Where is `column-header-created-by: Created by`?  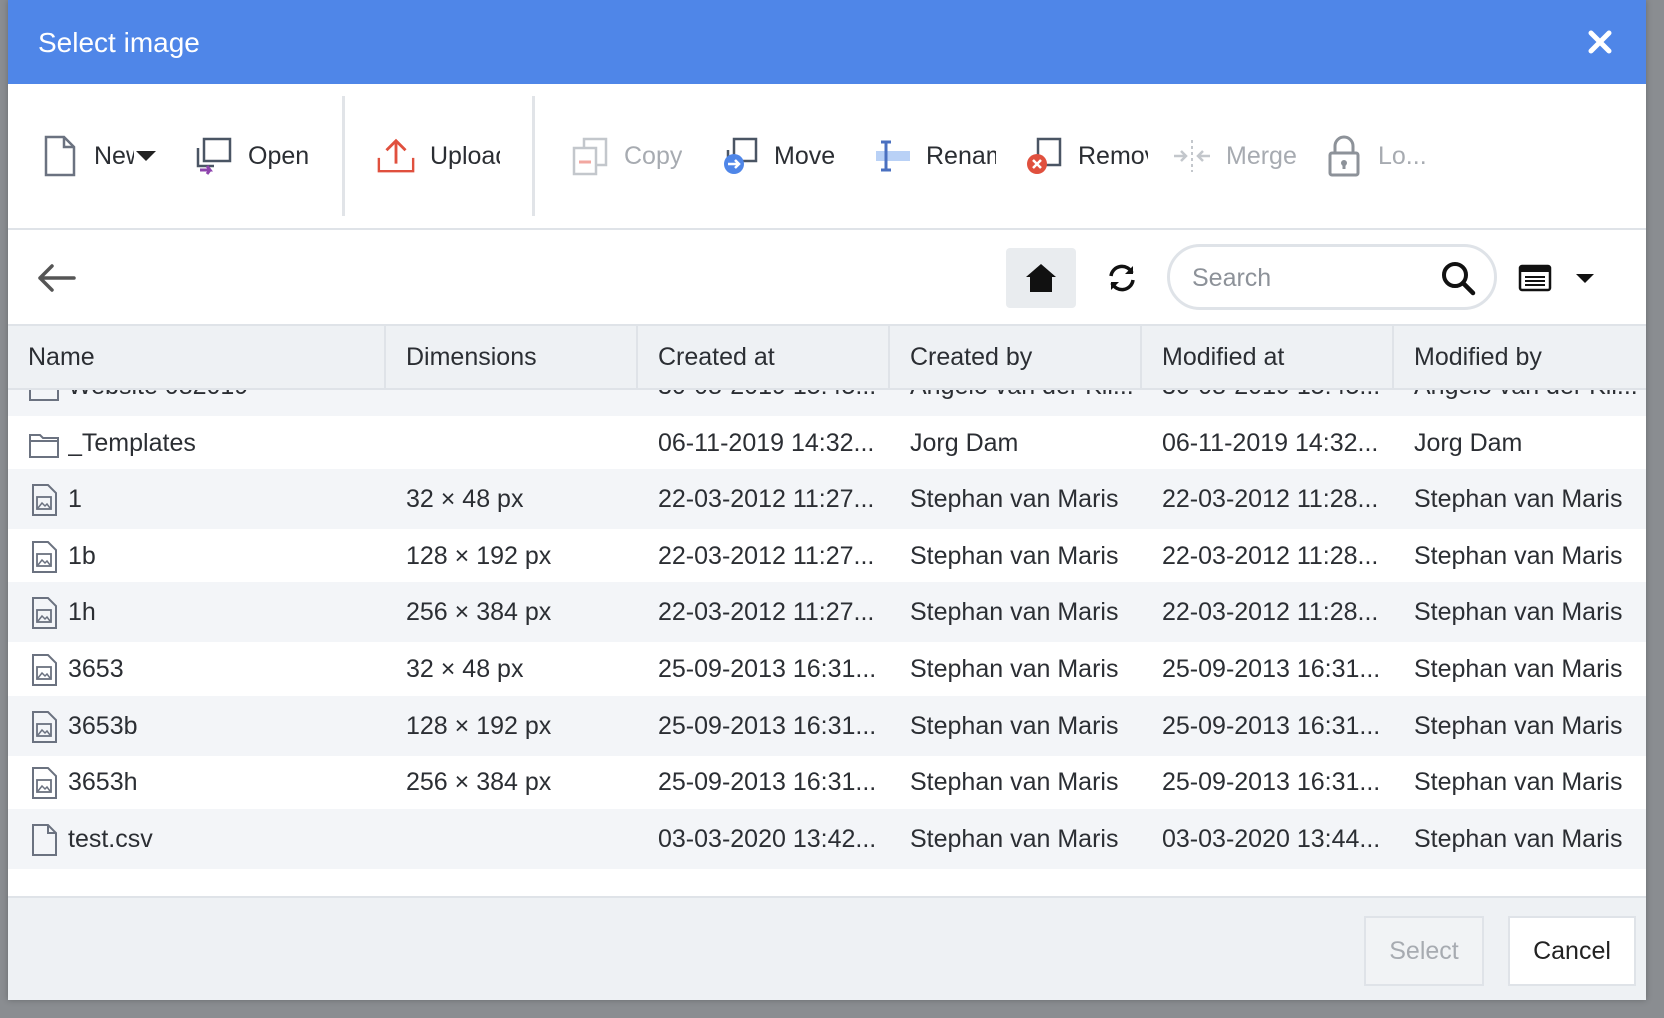 column-header-created-by: Created by is located at coordinates (1016, 357).